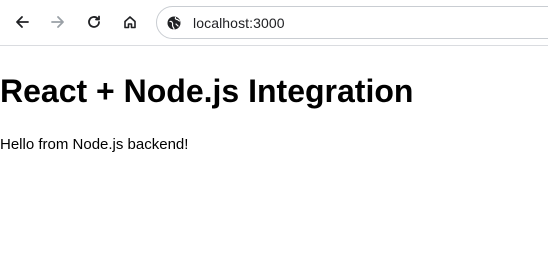 This screenshot has width=548, height=278. I want to click on home-button, so click(130, 22).